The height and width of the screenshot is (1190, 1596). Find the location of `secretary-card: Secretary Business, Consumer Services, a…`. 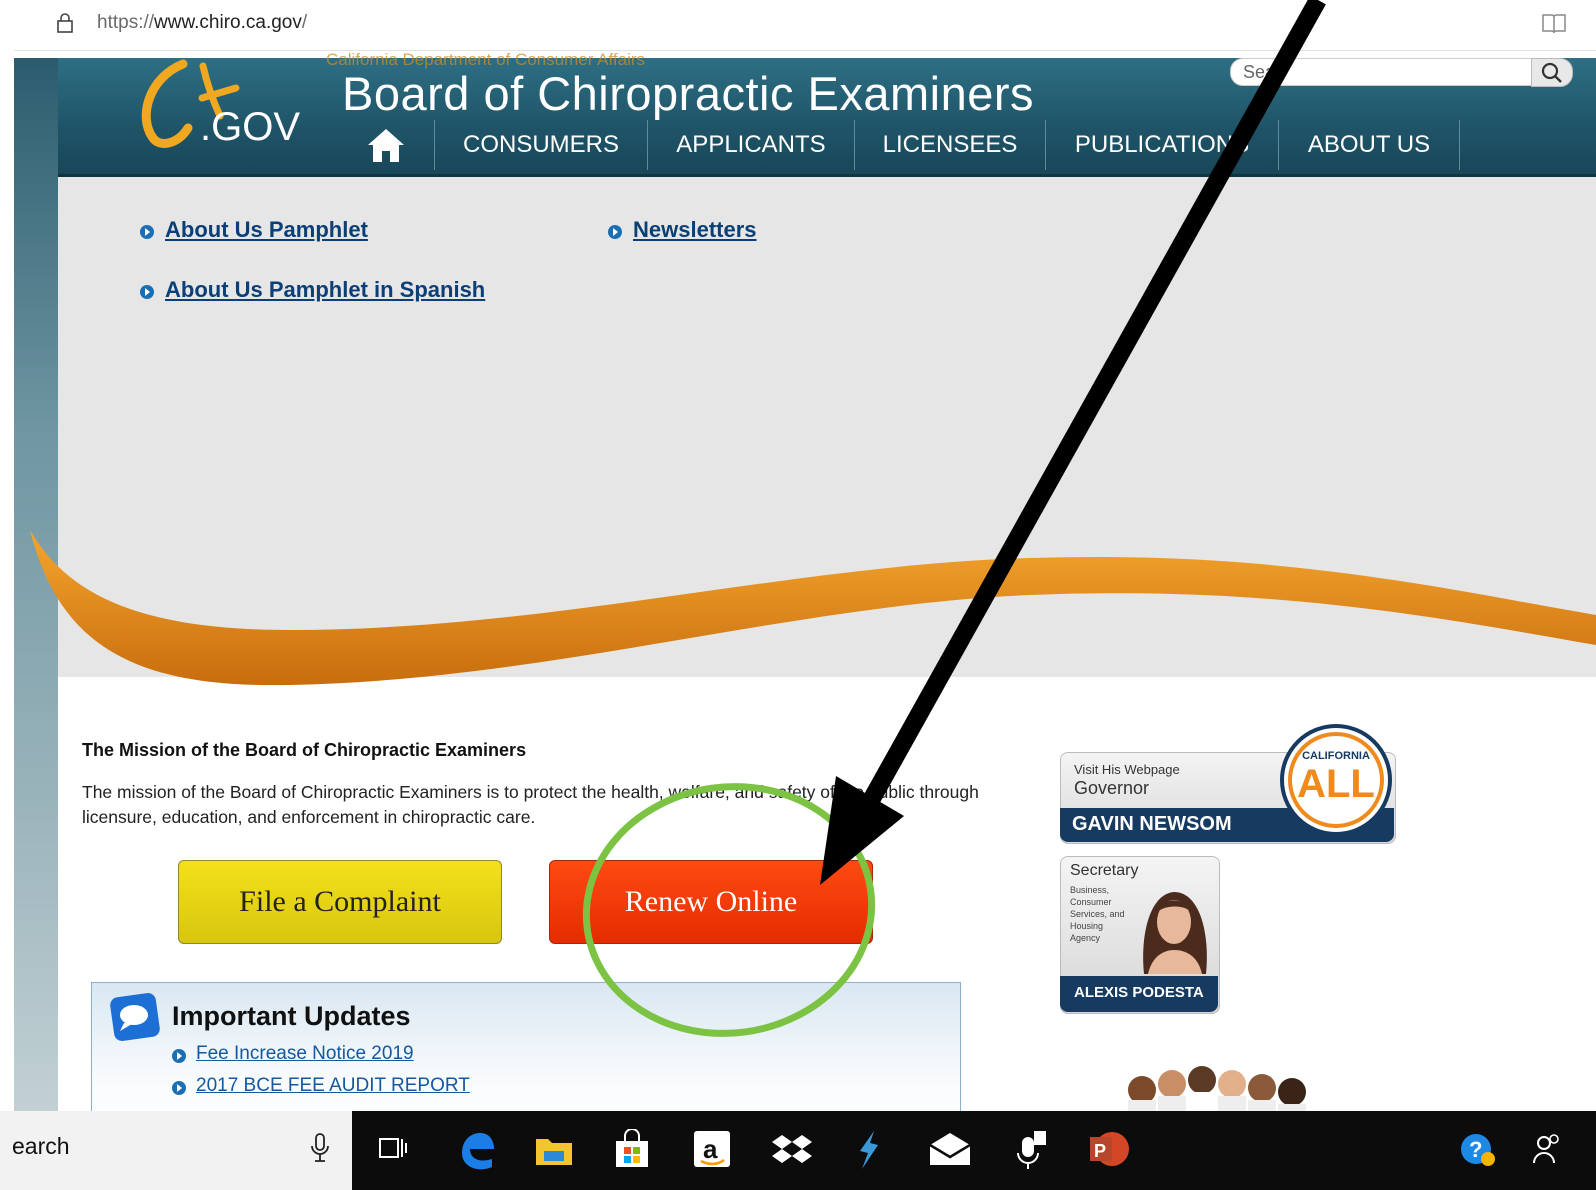

secretary-card: Secretary Business, Consumer Services, a… is located at coordinates (1140, 935).